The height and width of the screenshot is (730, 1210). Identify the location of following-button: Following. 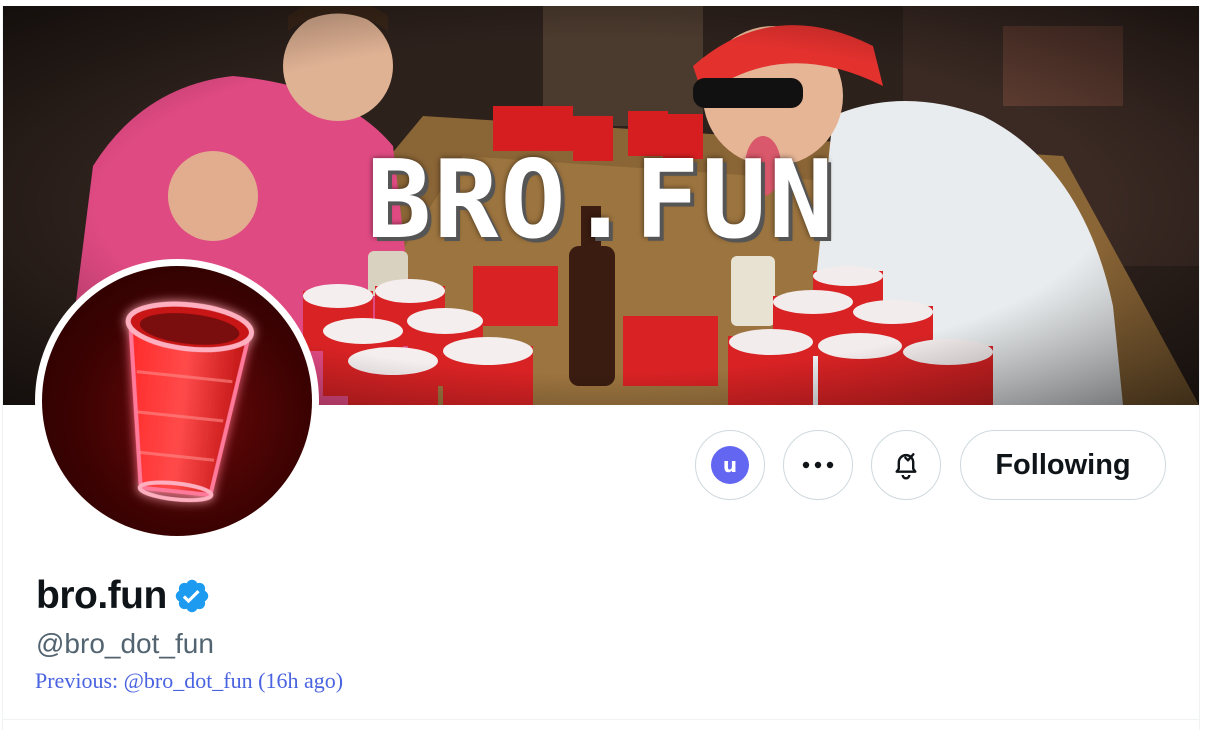
(1063, 465).